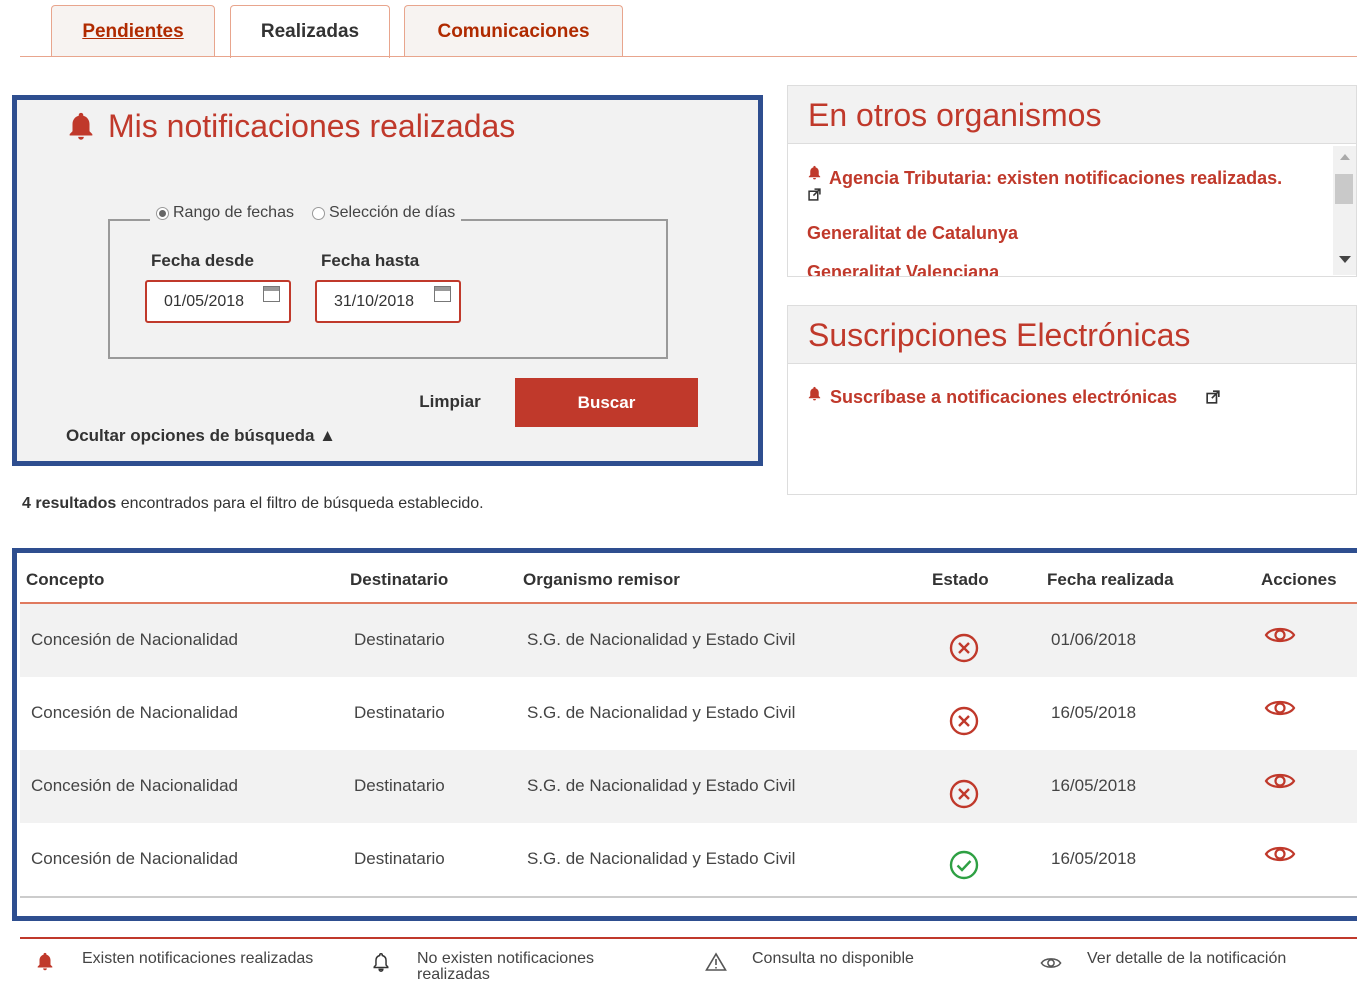 The height and width of the screenshot is (981, 1357). What do you see at coordinates (688, 897) in the screenshot?
I see `table-bottom-line` at bounding box center [688, 897].